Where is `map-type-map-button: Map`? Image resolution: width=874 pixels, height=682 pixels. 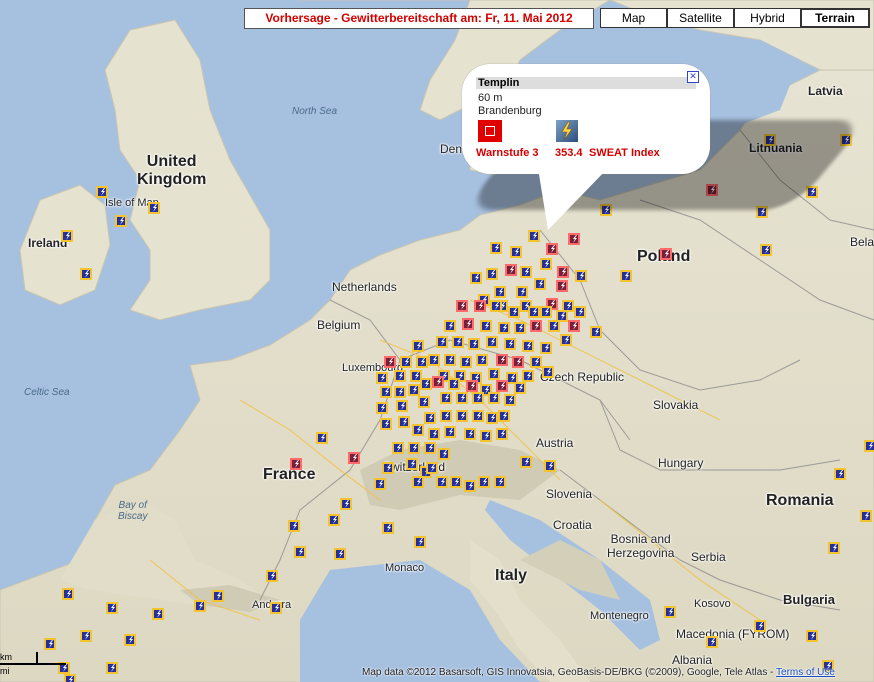 map-type-map-button: Map is located at coordinates (633, 18).